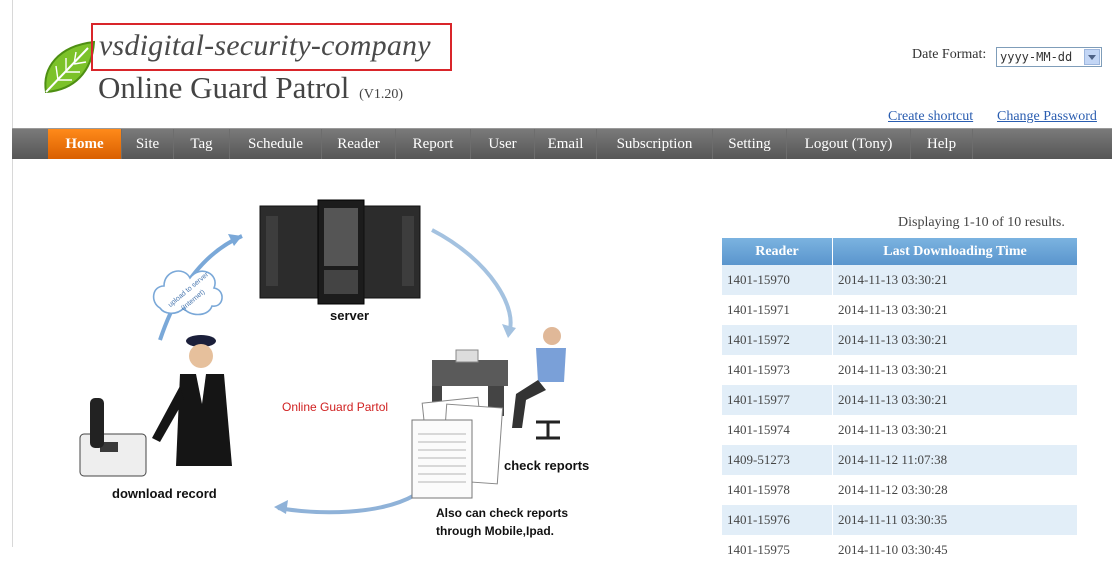 The width and height of the screenshot is (1112, 565). I want to click on nav-schedule: Schedule, so click(276, 144).